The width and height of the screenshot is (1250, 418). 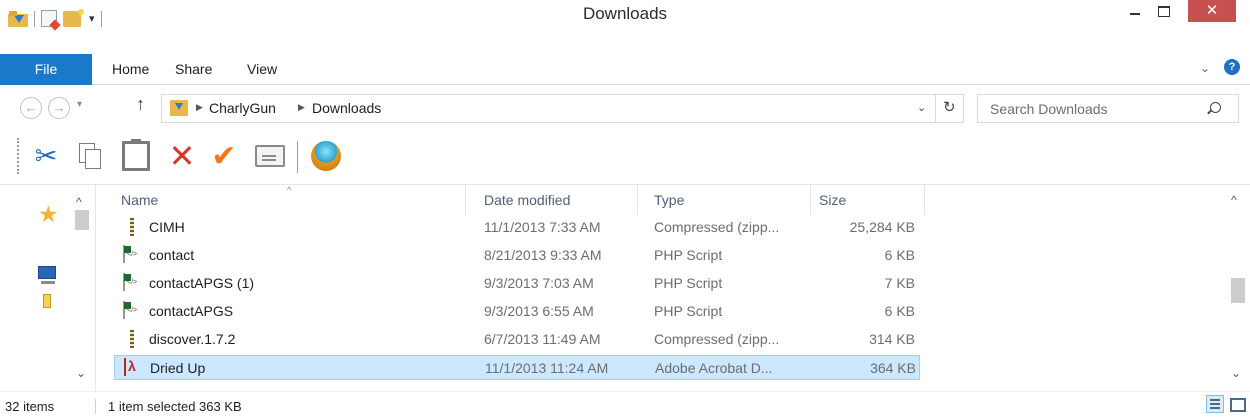 I want to click on address-bar: ▶ CharlyGun ▶ Downloads ⌄ ↻, so click(x=562, y=108).